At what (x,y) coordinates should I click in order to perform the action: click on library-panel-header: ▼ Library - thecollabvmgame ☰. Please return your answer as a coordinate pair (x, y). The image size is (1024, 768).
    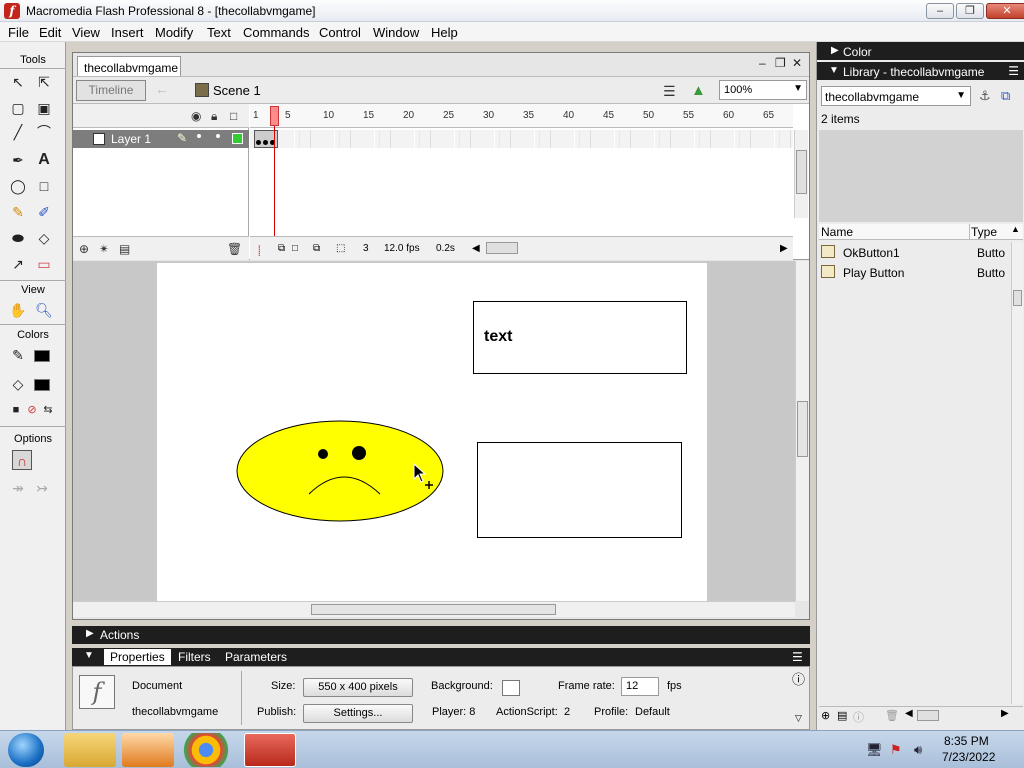
    Looking at the image, I should click on (920, 71).